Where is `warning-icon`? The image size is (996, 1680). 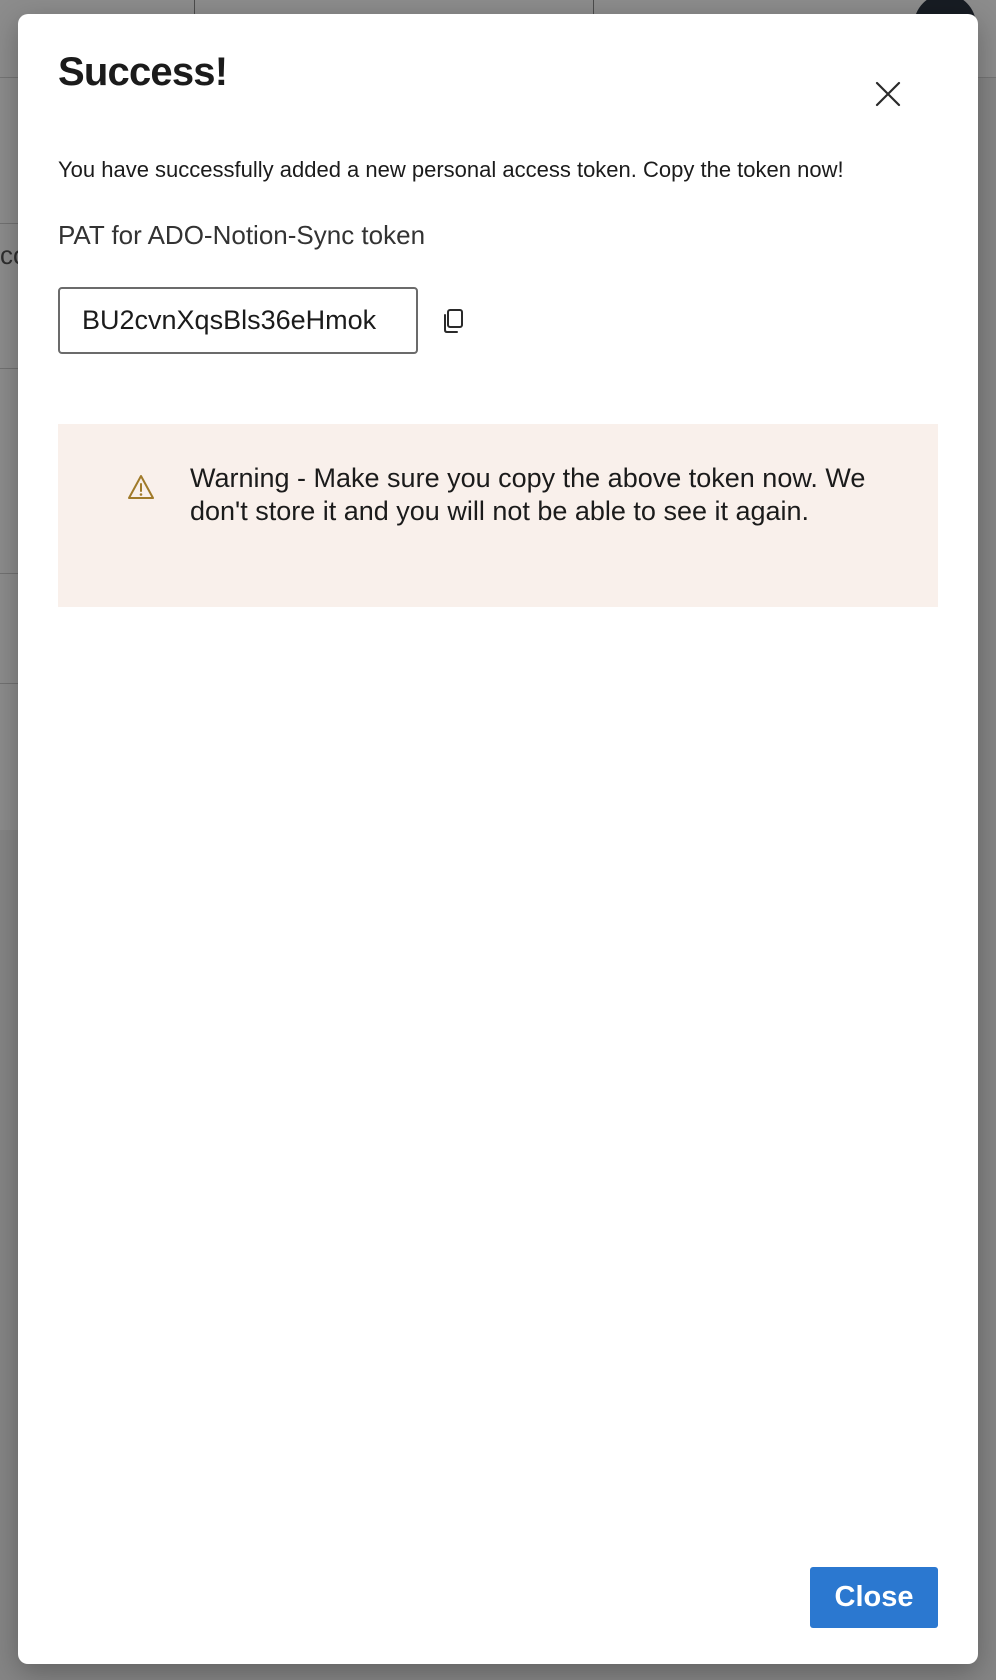 warning-icon is located at coordinates (141, 487).